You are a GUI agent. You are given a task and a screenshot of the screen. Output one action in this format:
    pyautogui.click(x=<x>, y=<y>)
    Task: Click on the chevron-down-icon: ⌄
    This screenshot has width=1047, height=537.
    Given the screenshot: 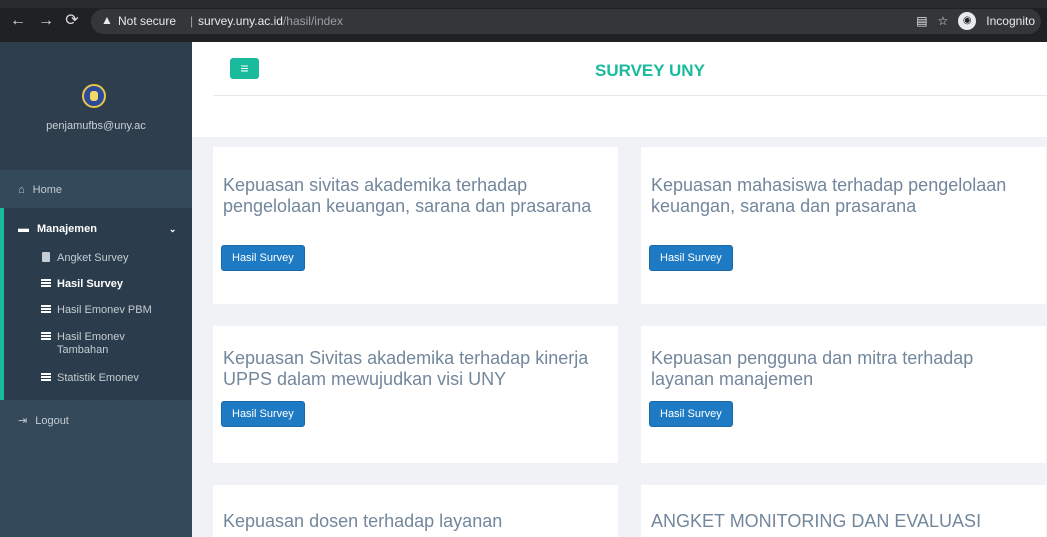 What is the action you would take?
    pyautogui.click(x=172, y=228)
    